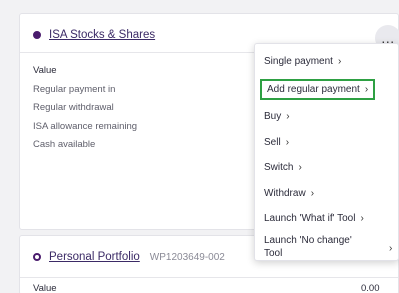 This screenshot has width=399, height=293. Describe the element at coordinates (370, 288) in the screenshot. I see `portfolio-value: 0.00` at that location.